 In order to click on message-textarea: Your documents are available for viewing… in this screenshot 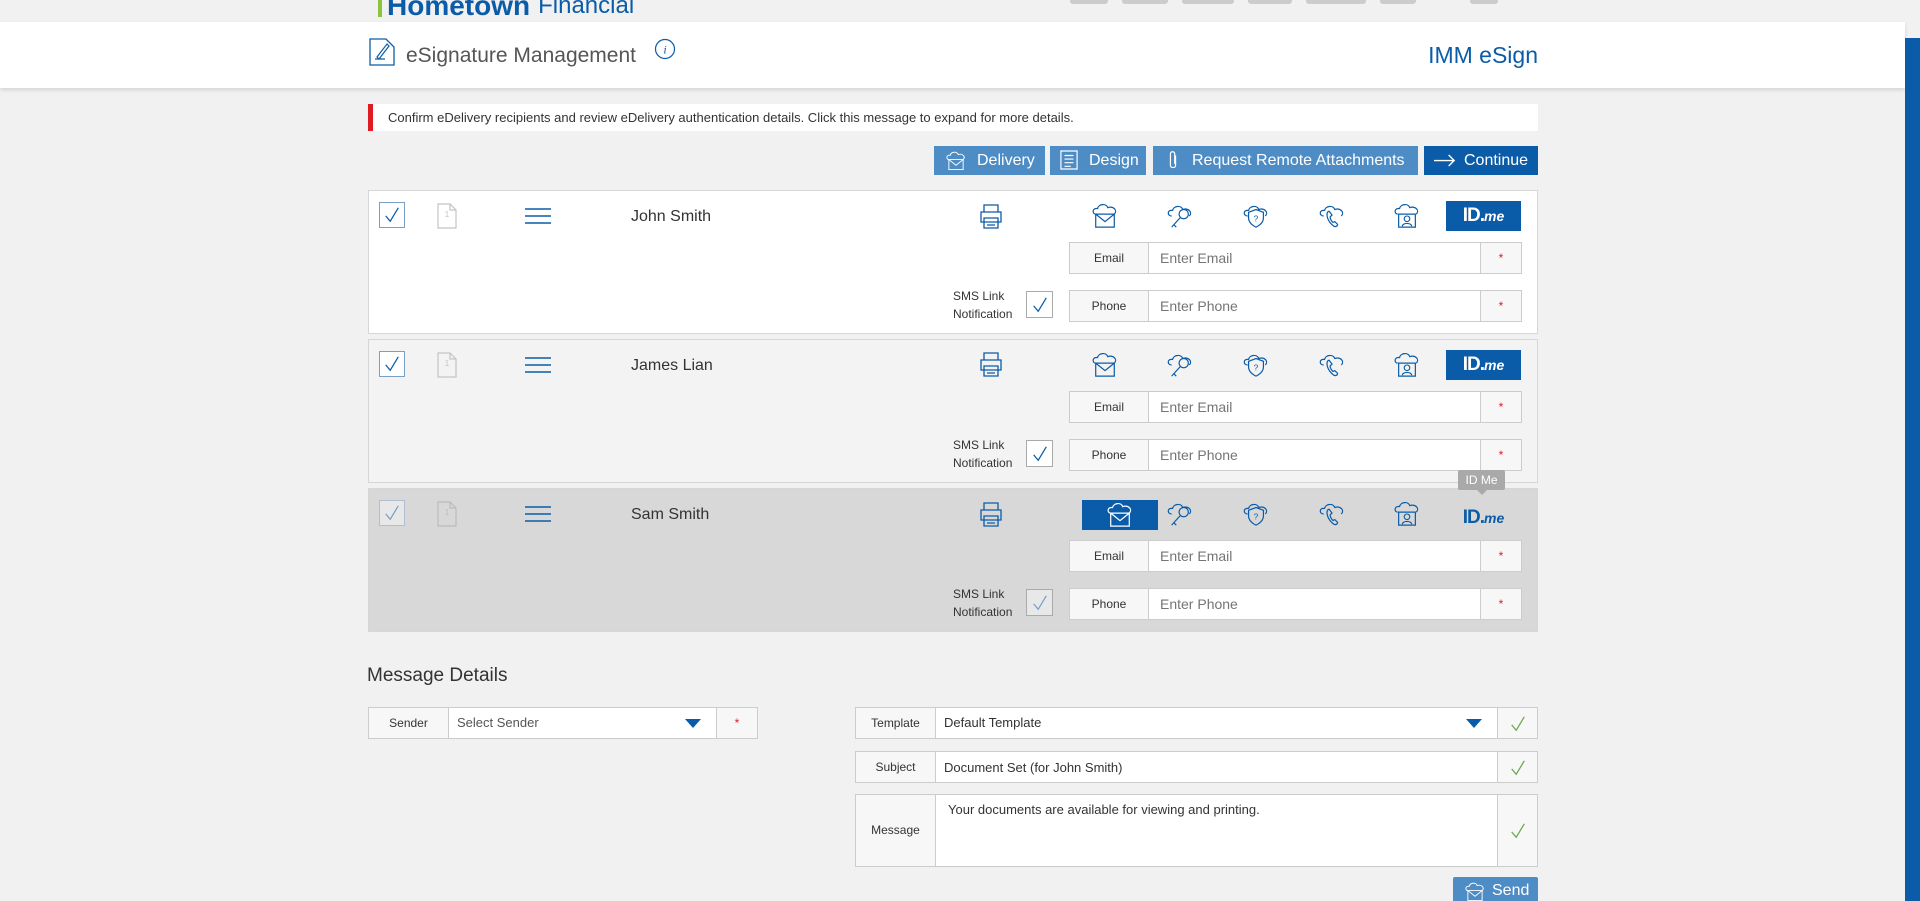, I will do `click(1216, 830)`.